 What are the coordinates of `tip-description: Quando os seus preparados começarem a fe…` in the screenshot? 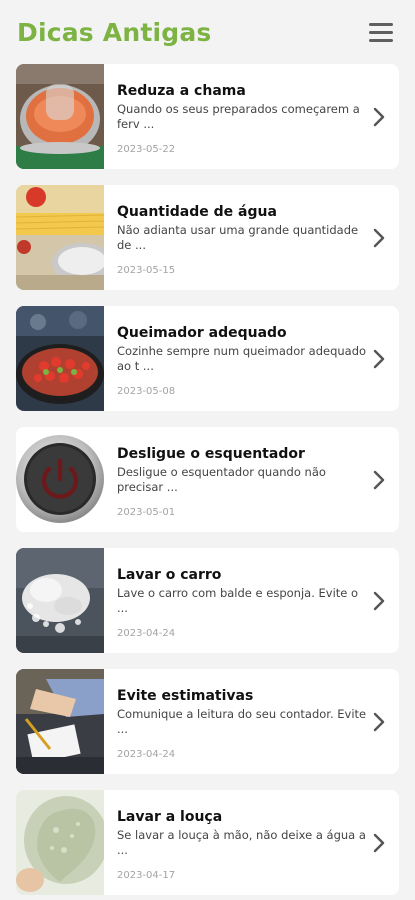 It's located at (238, 116).